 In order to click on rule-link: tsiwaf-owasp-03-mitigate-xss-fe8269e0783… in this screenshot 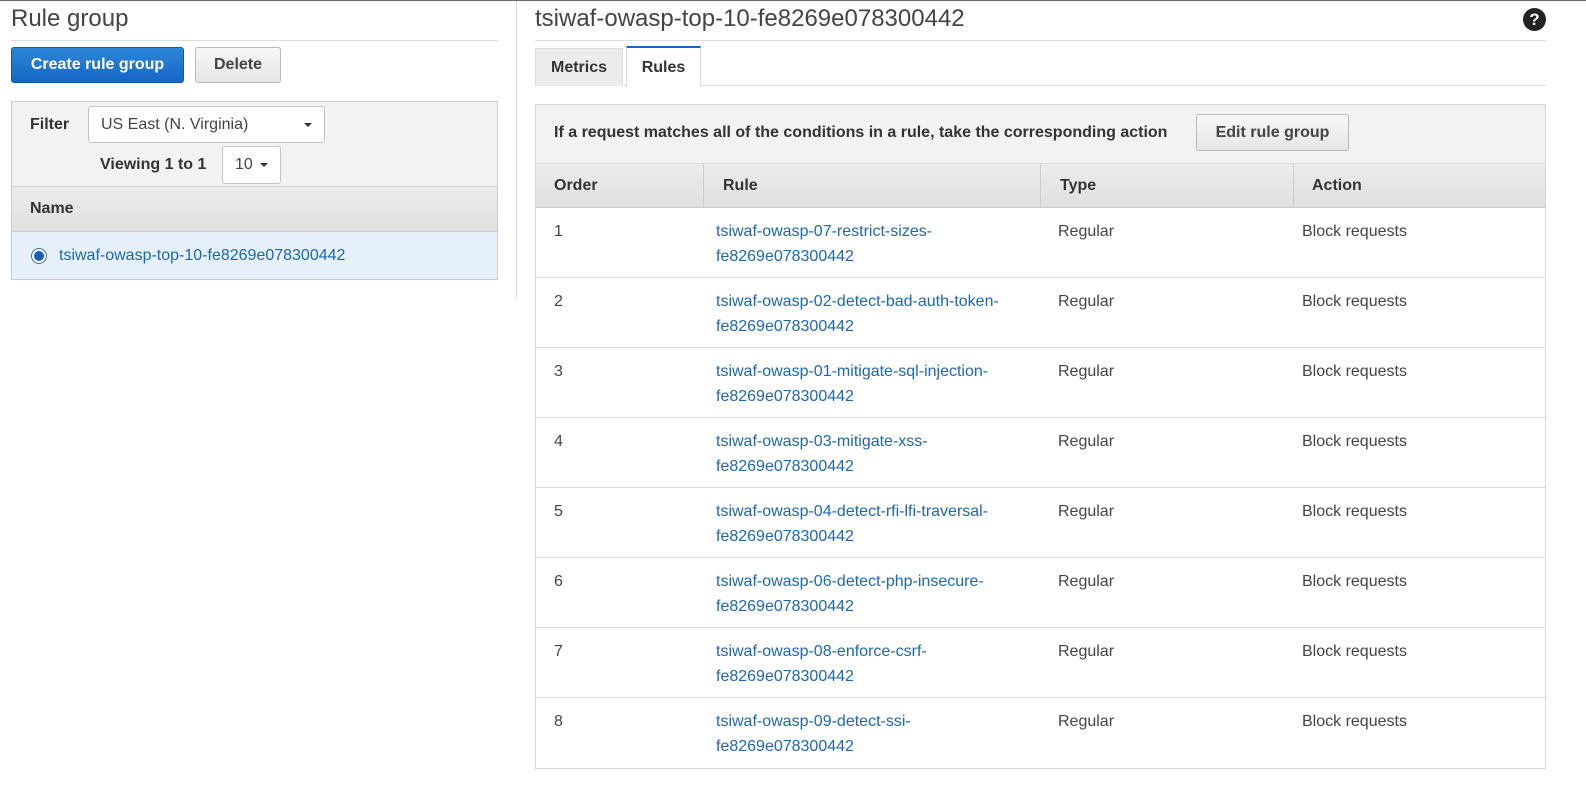, I will do `click(871, 454)`.